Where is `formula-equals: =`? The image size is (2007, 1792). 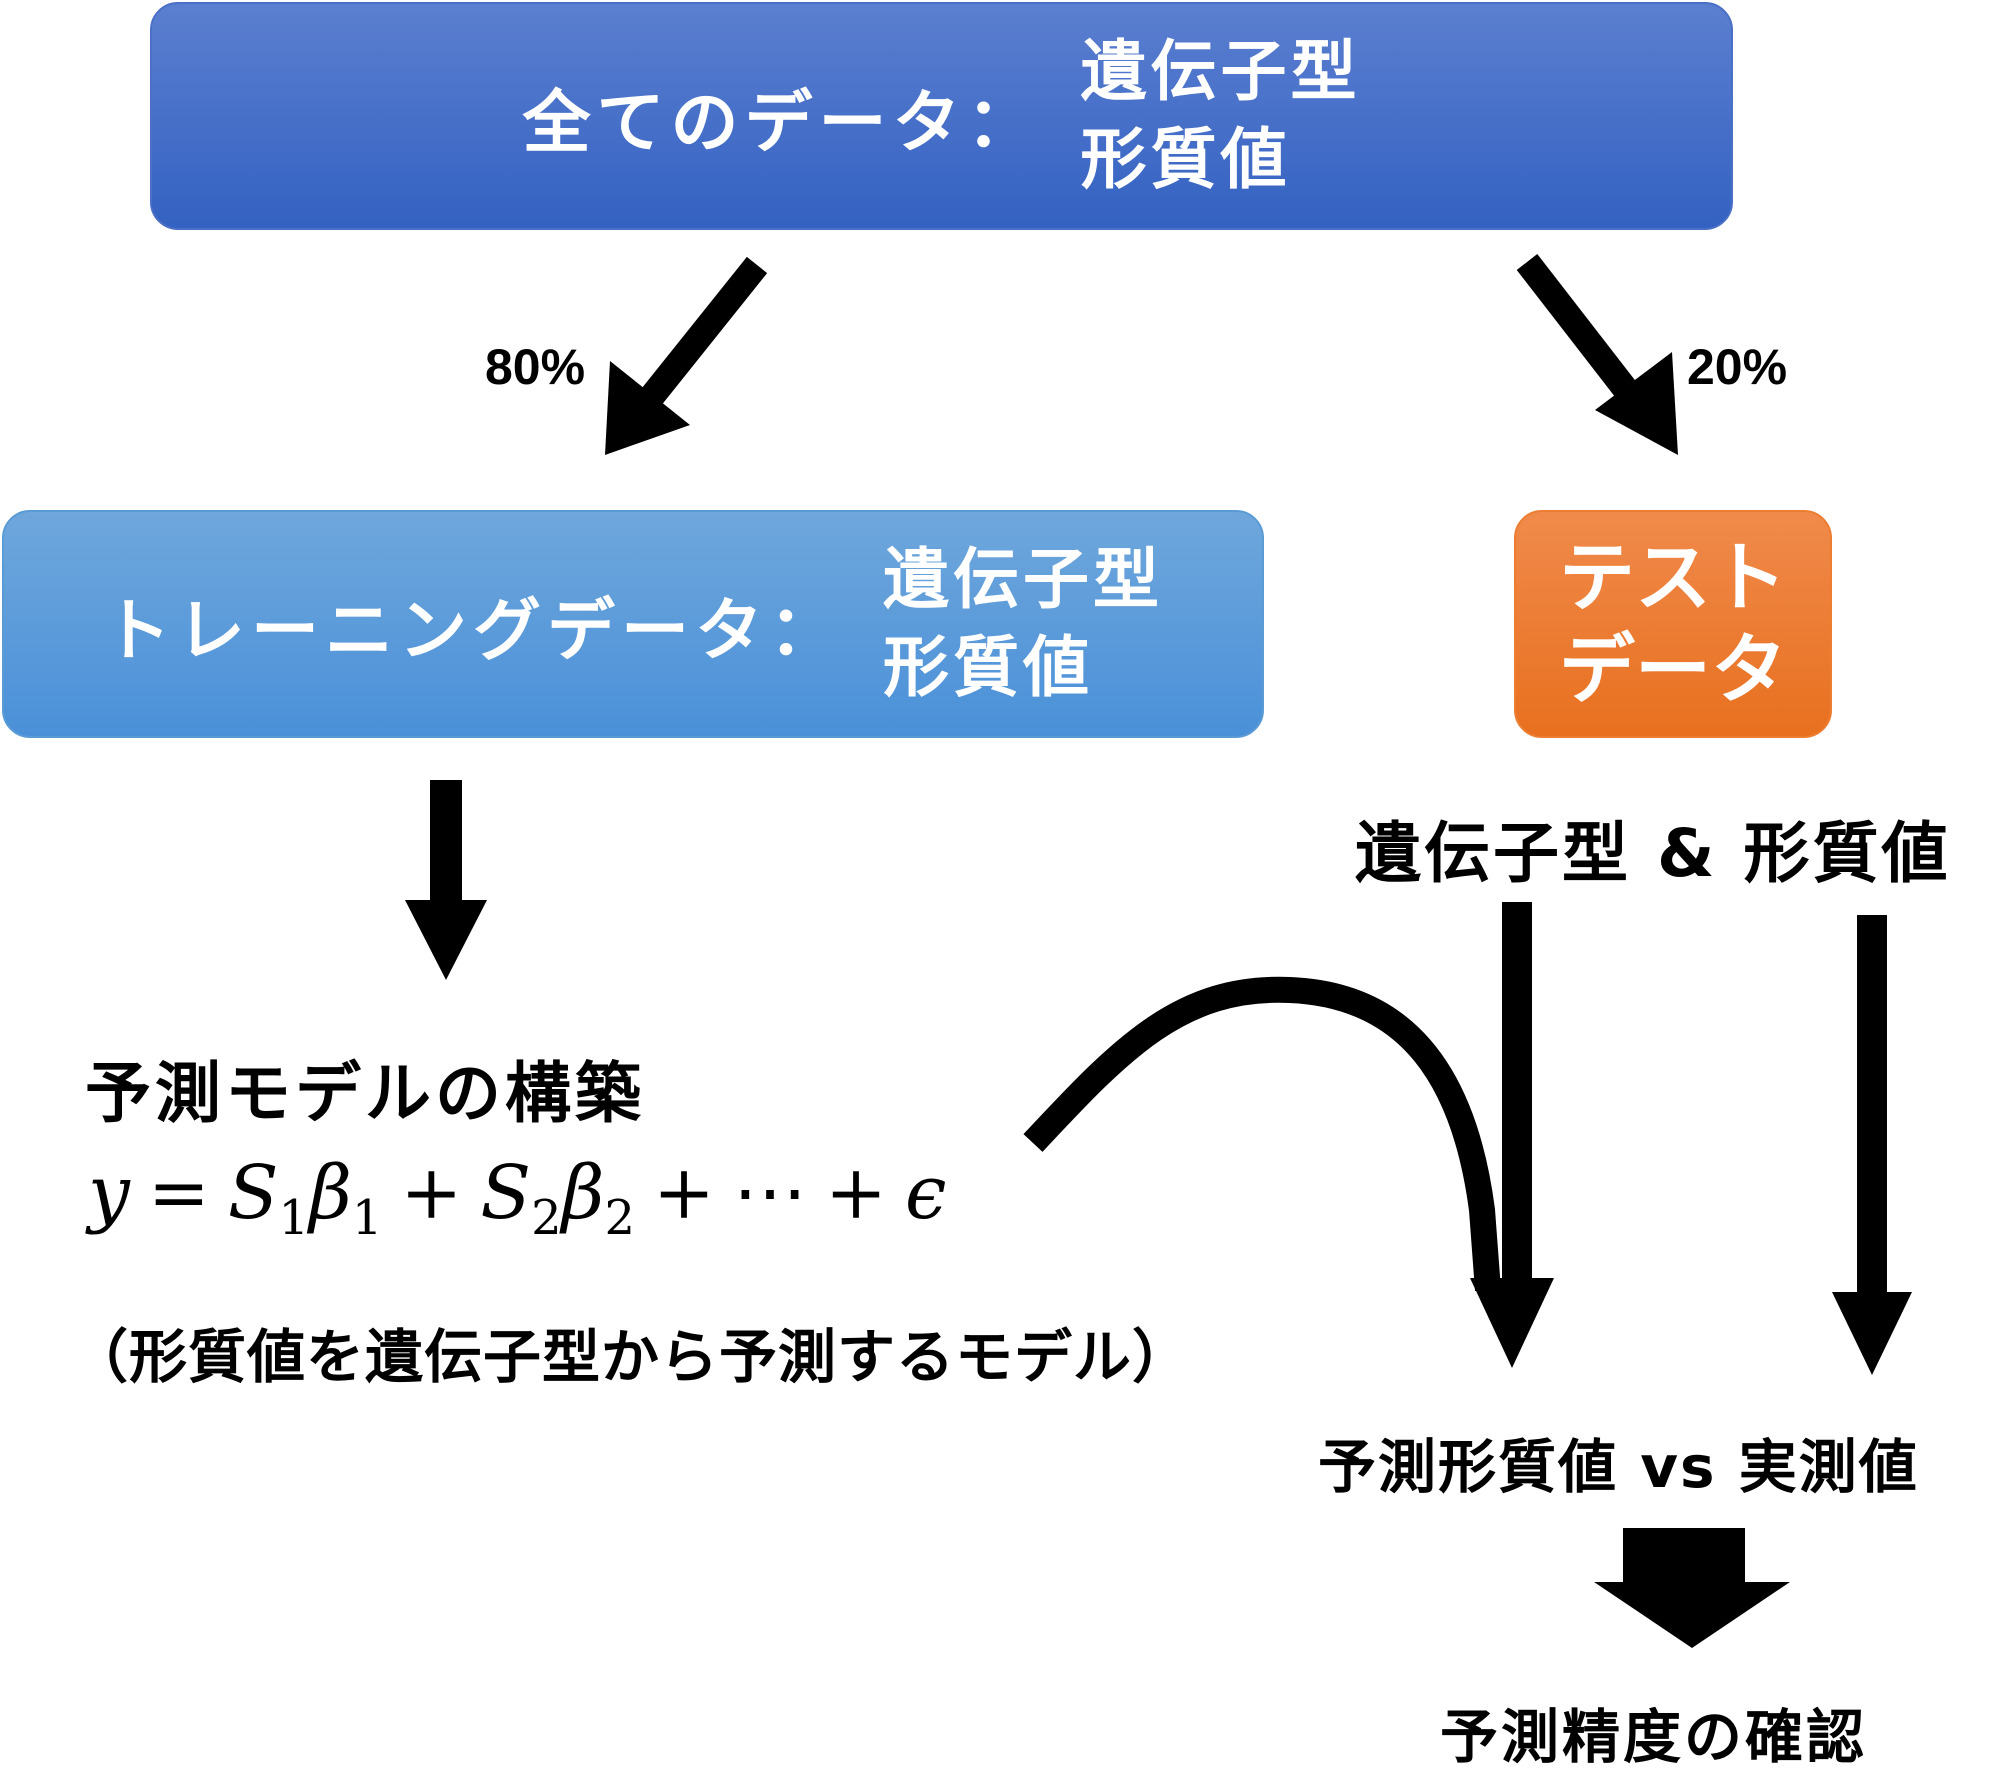 formula-equals: = is located at coordinates (178, 1193).